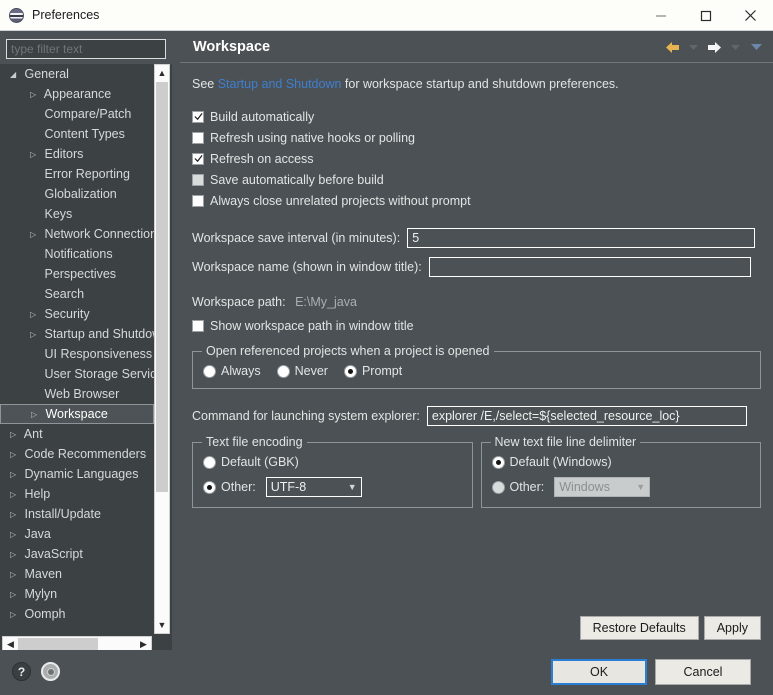  Describe the element at coordinates (232, 371) in the screenshot. I see `open-referenced-radio-always: Always` at that location.